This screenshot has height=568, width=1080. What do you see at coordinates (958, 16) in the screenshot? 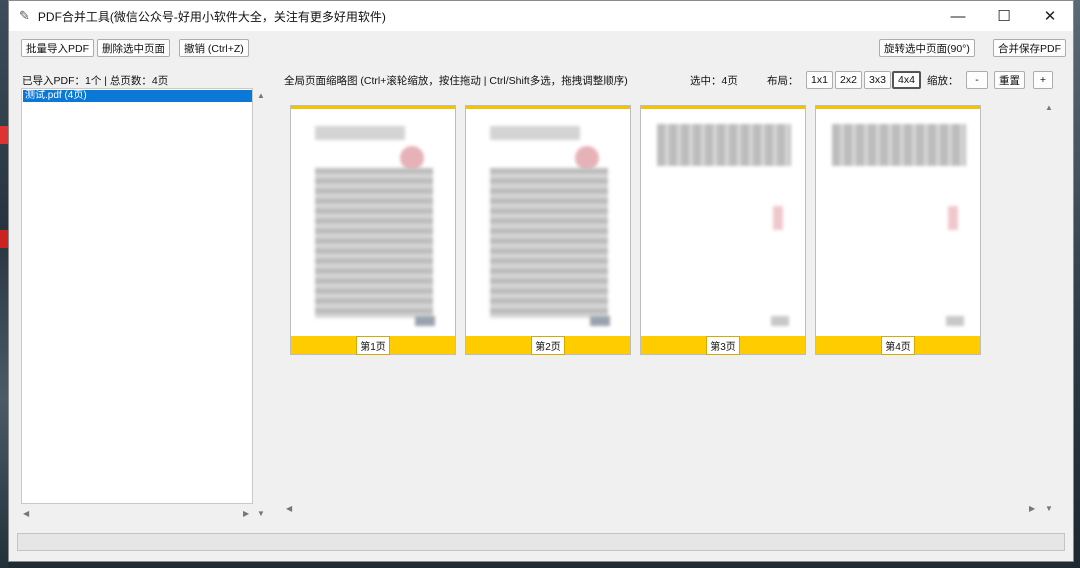
I see `minimize-button: —` at bounding box center [958, 16].